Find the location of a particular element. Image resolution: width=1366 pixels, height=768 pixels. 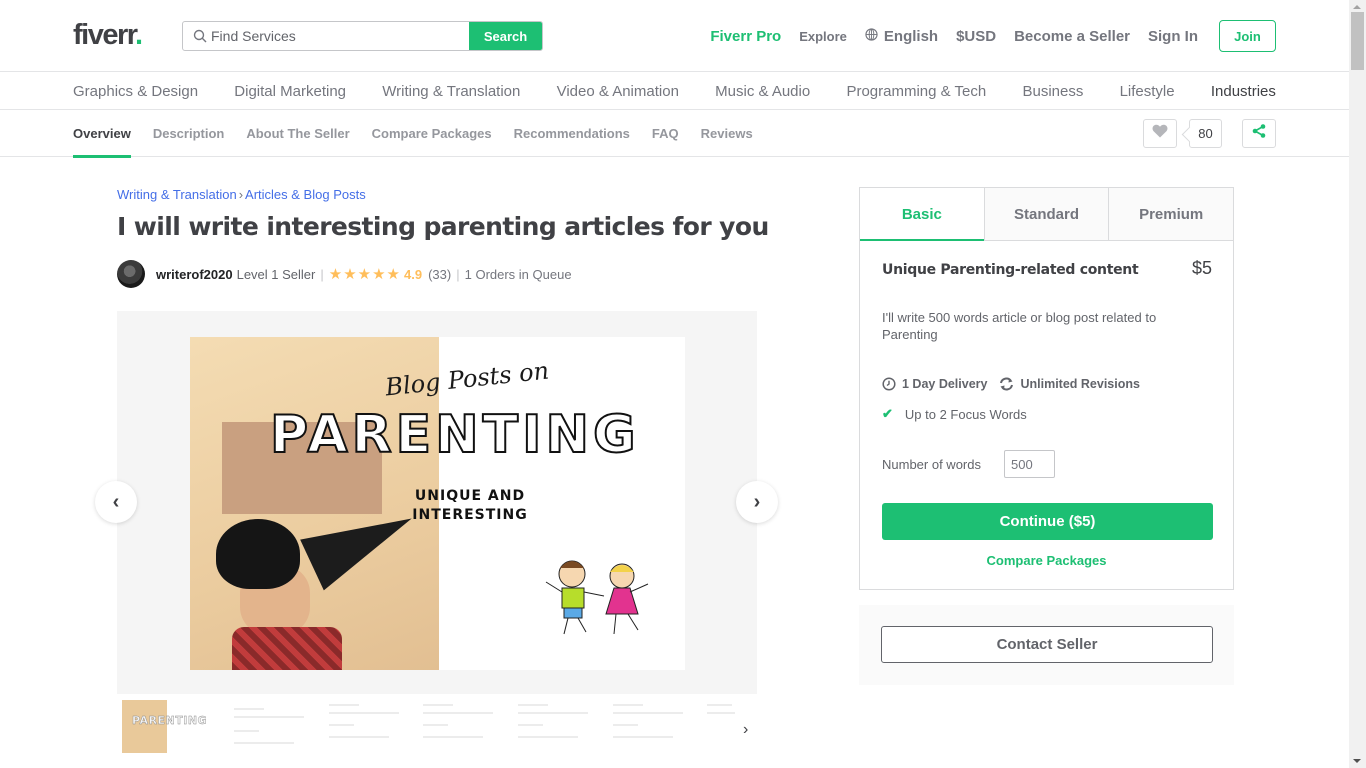

clock-icon is located at coordinates (889, 384).